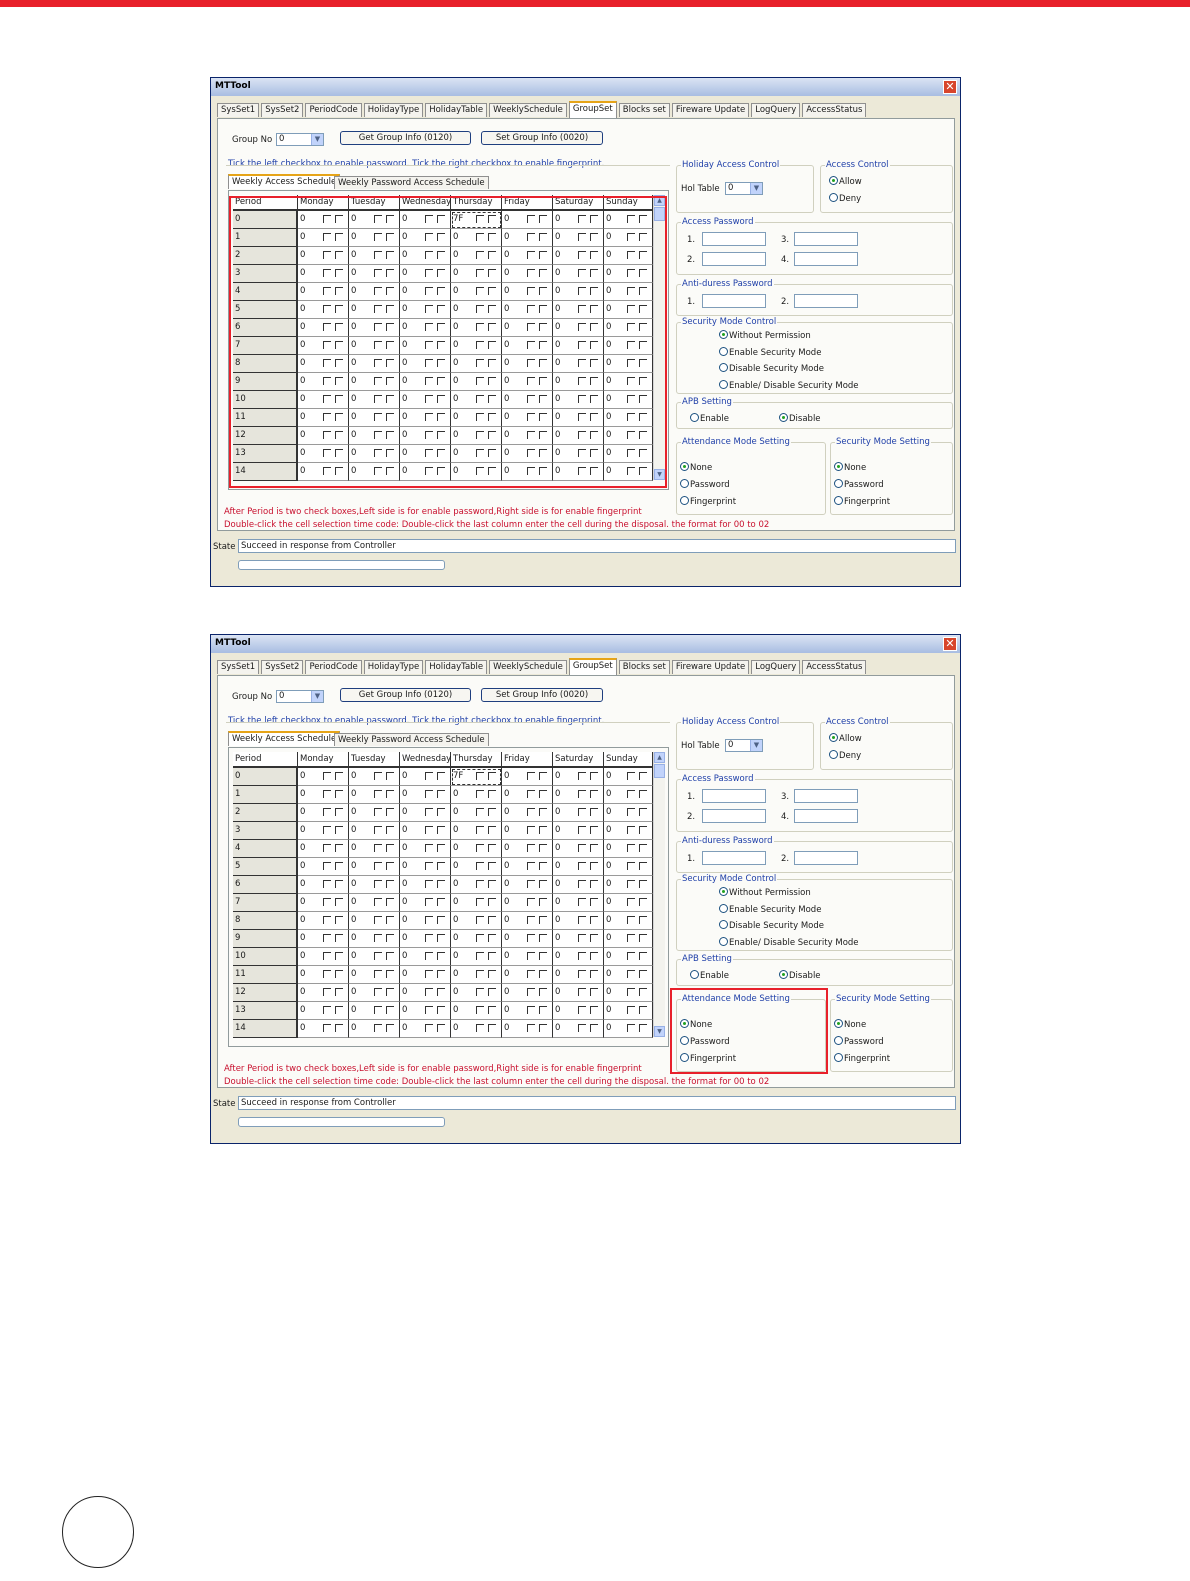 The height and width of the screenshot is (1581, 1190). What do you see at coordinates (284, 181) in the screenshot?
I see `tab-weekly-access-schedule: Weekly Access Schedule` at bounding box center [284, 181].